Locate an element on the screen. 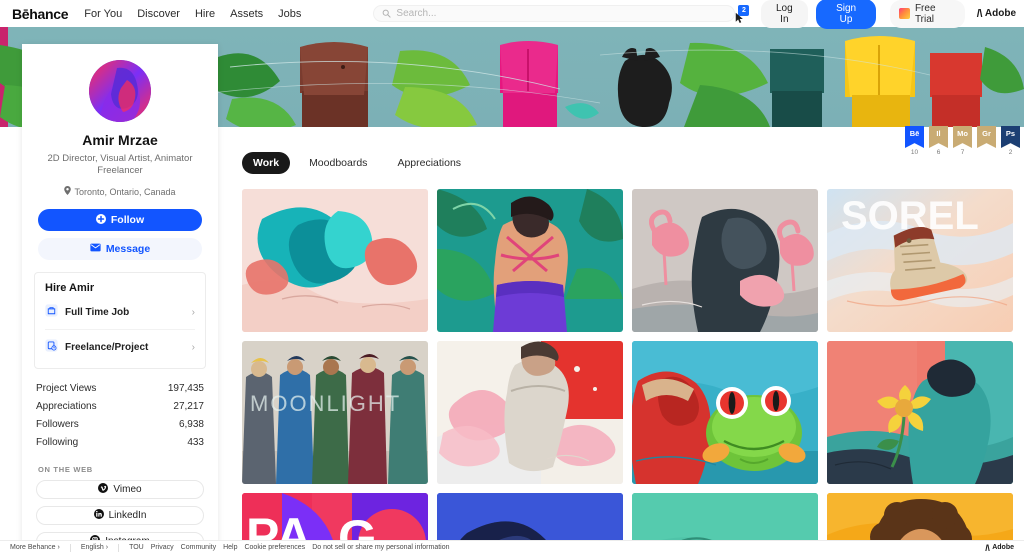 This screenshot has width=1024, height=554. hire-option-label: Full Time Job is located at coordinates (97, 312).